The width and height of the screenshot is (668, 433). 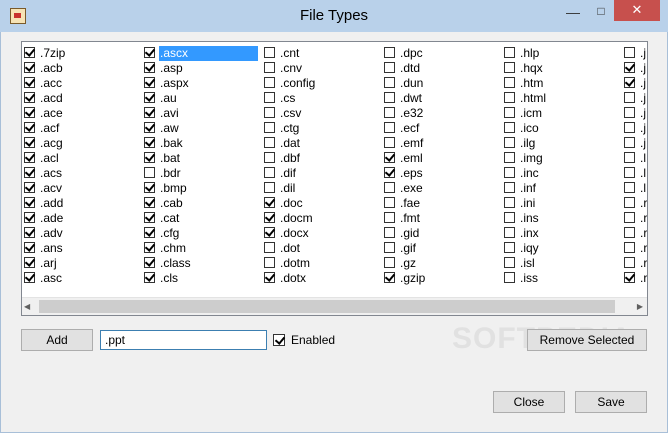 What do you see at coordinates (637, 10) in the screenshot?
I see `close-window-button: ✕` at bounding box center [637, 10].